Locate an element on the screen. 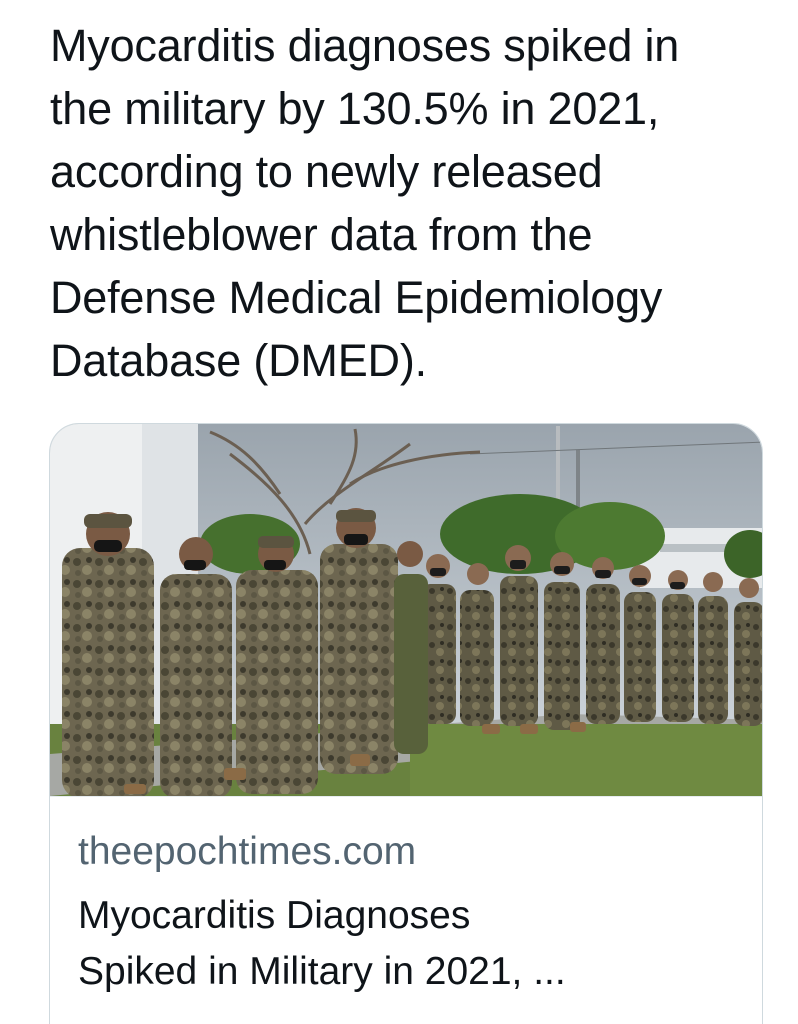  card-title-line: Myocarditis Diagnoses is located at coordinates (274, 915).